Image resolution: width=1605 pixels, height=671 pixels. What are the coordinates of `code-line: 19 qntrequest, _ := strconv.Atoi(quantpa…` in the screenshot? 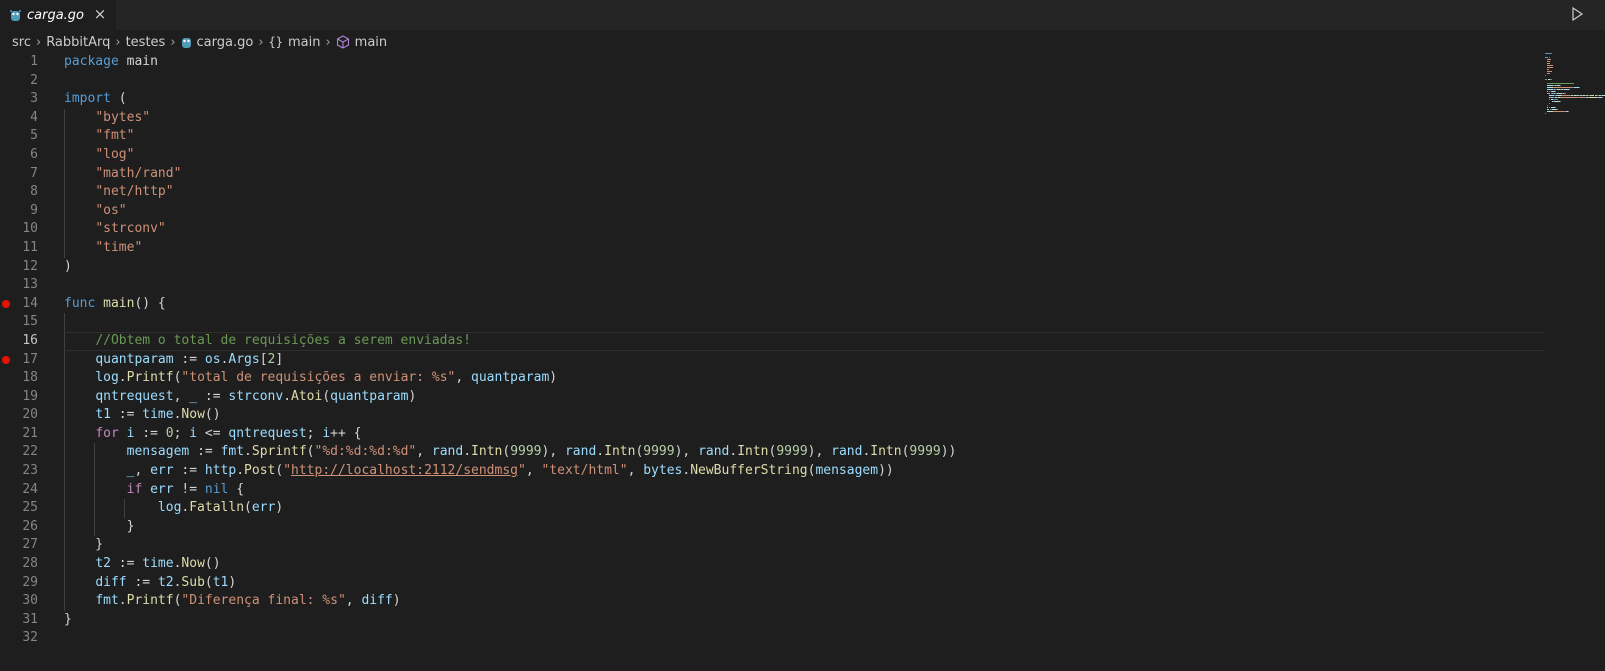 It's located at (772, 397).